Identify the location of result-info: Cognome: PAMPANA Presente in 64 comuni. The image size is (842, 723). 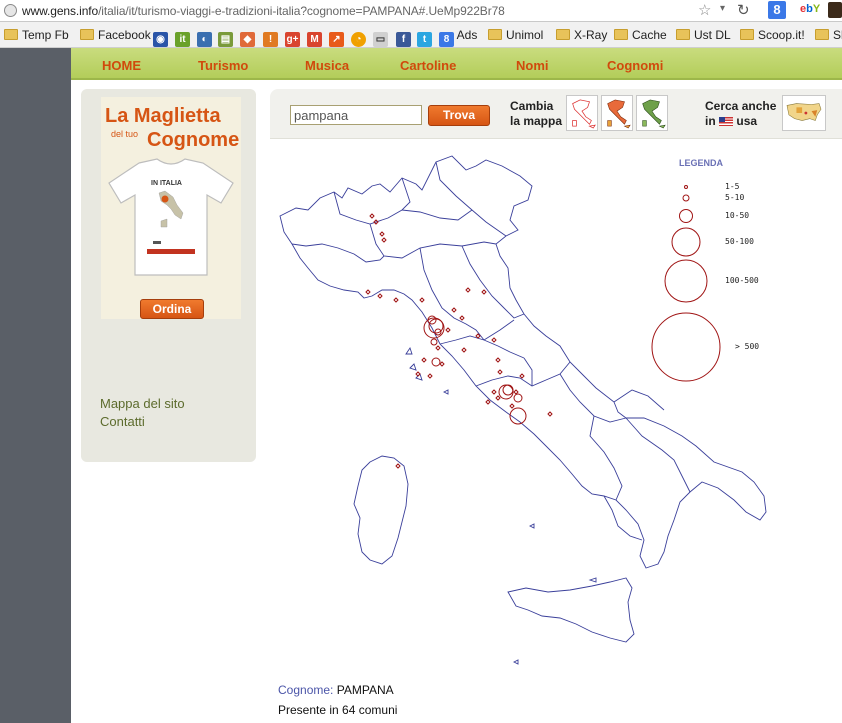
(337, 700).